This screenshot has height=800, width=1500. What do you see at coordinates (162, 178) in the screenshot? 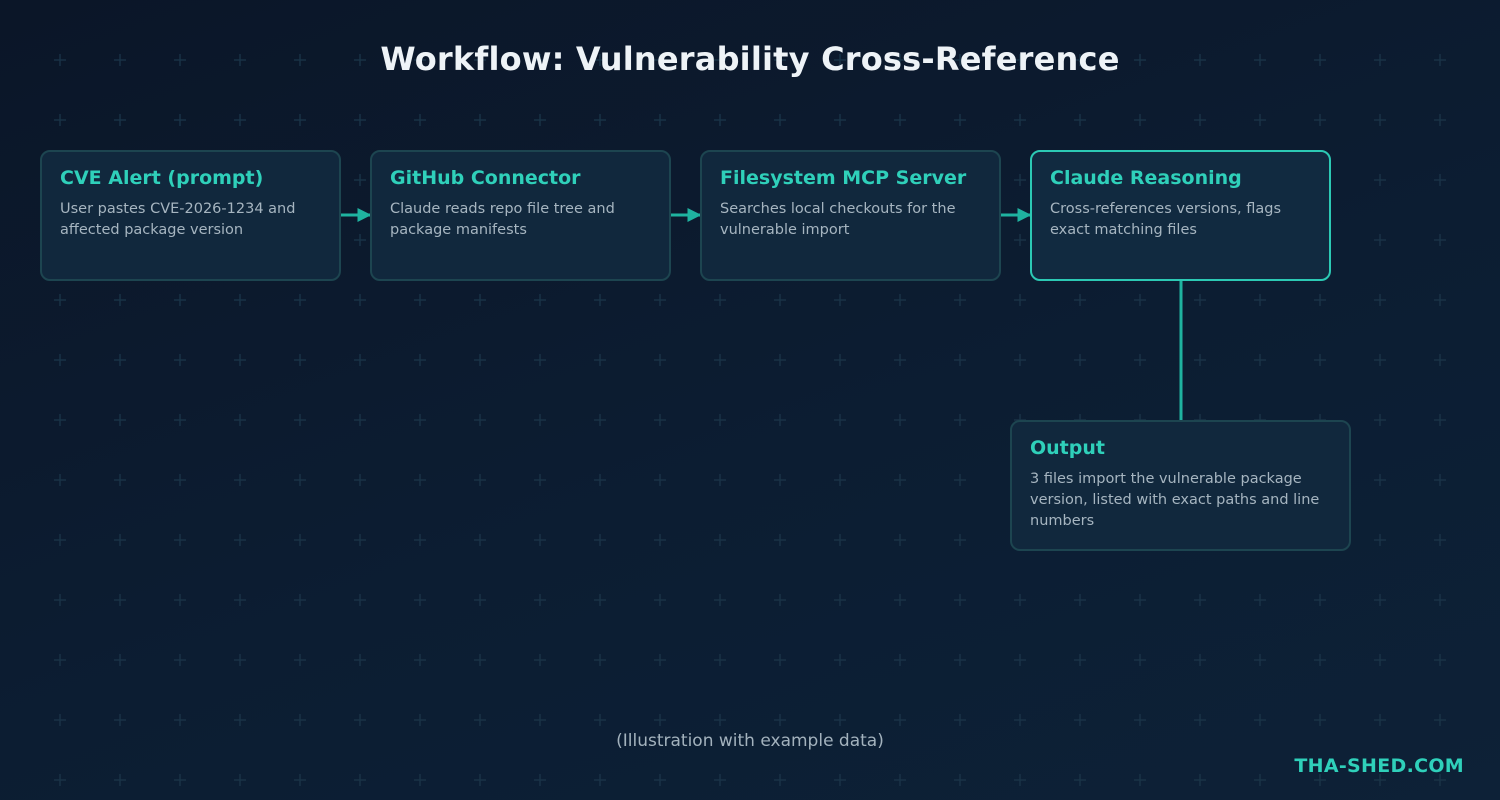
I see `node-title: CVE Alert (prompt)` at bounding box center [162, 178].